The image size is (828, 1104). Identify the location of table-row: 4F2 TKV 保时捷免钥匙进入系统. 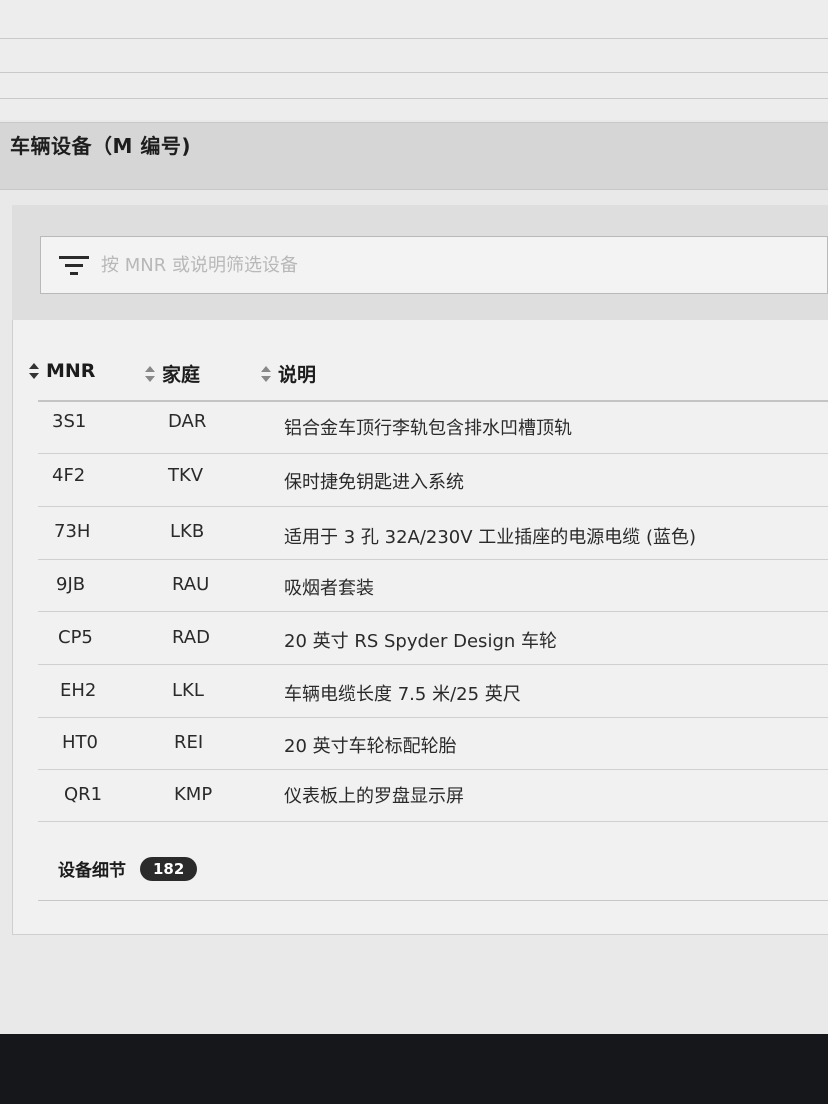
(433, 481).